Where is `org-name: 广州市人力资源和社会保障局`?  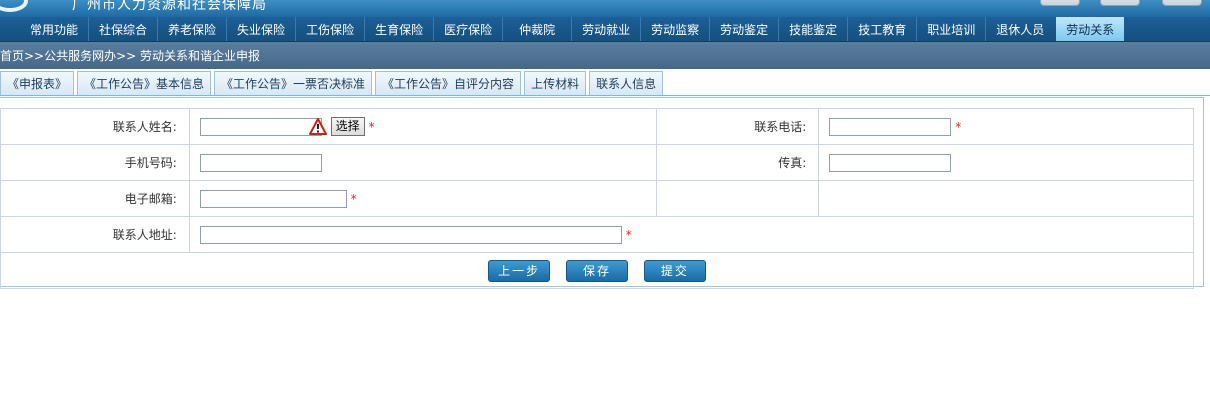
org-name: 广州市人力资源和社会保障局 is located at coordinates (169, 6).